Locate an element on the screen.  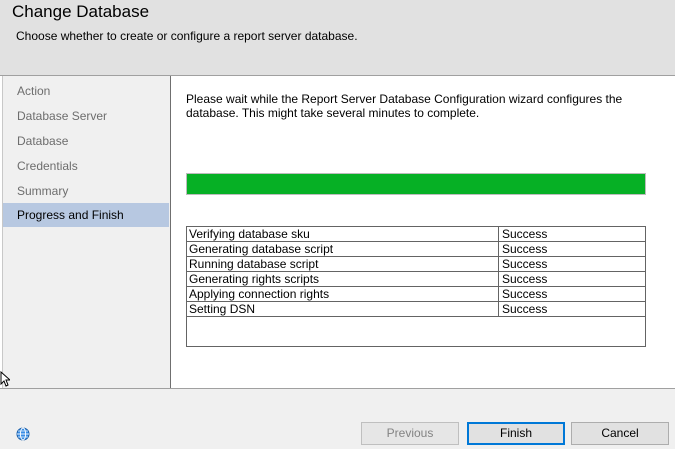
row-action: Verifying database sku is located at coordinates (249, 234).